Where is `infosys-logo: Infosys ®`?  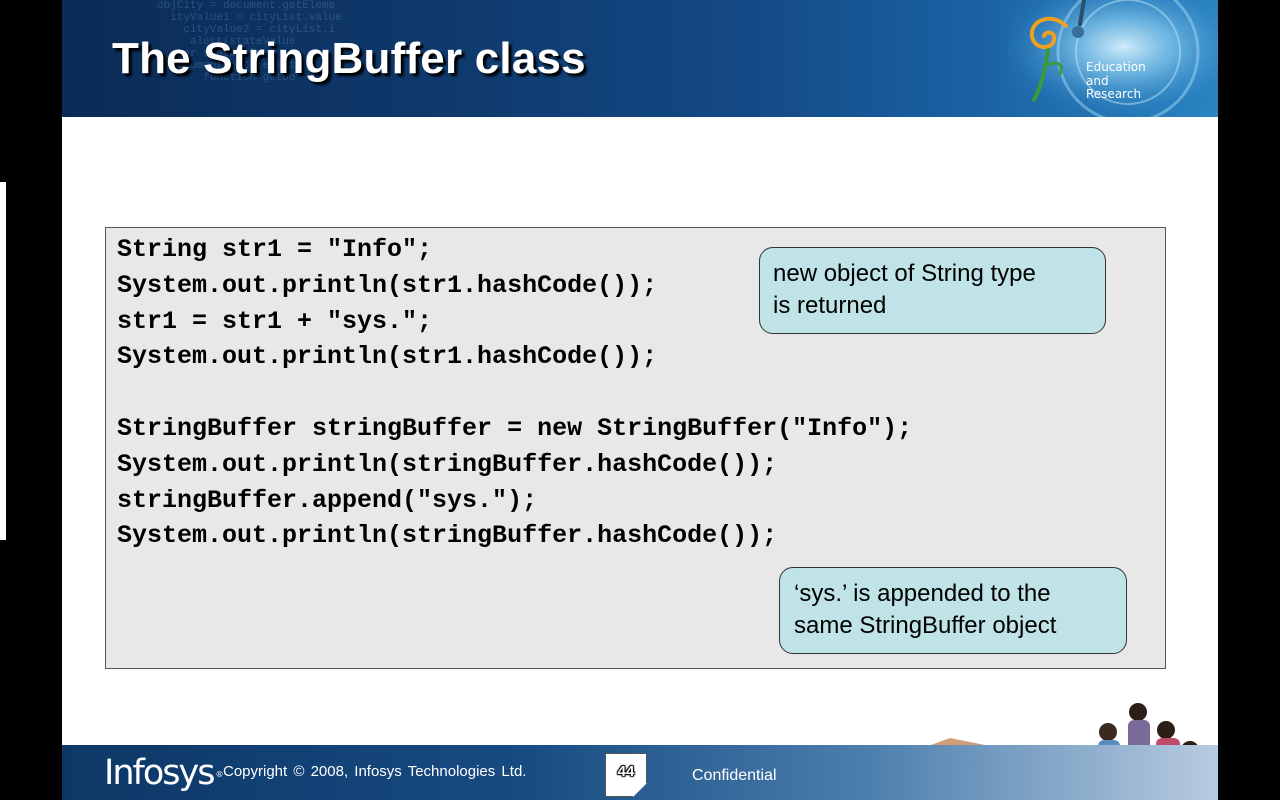
infosys-logo: Infosys ® is located at coordinates (163, 773).